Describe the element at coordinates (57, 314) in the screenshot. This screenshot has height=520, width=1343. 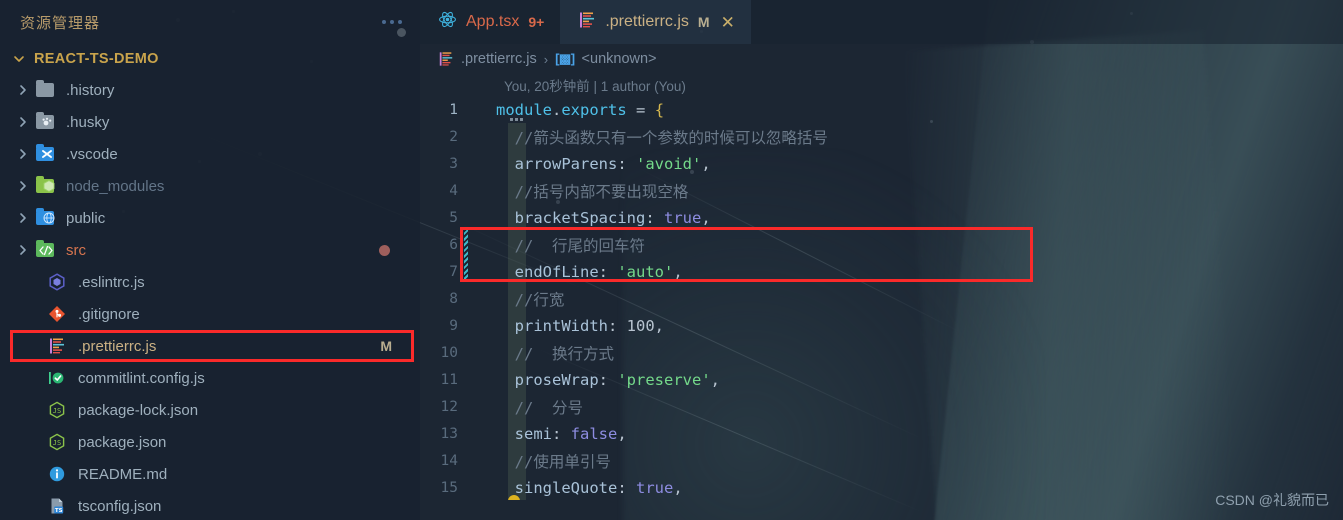
I see `git-icon` at that location.